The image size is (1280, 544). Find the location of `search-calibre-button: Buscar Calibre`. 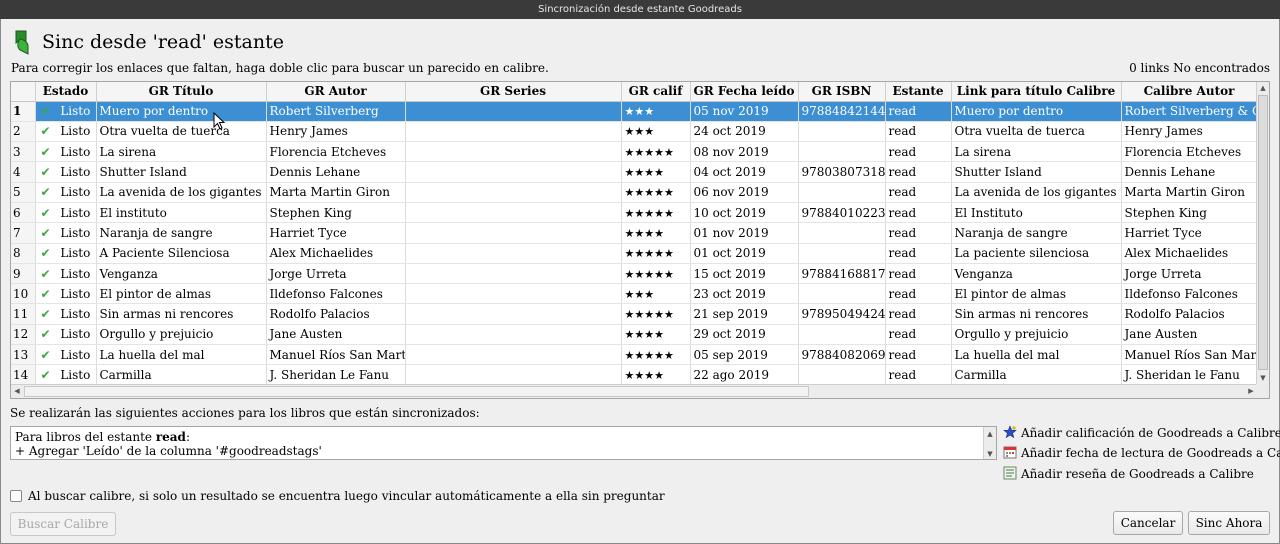

search-calibre-button: Buscar Calibre is located at coordinates (63, 524).